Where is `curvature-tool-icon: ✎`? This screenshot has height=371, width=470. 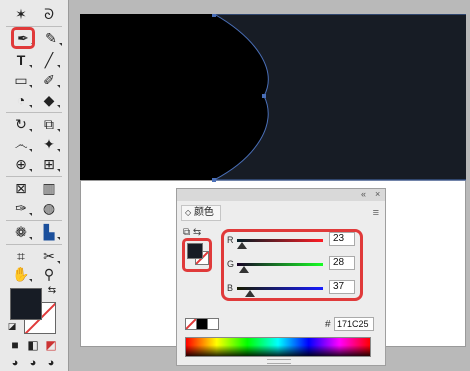
curvature-tool-icon: ✎ is located at coordinates (51, 38).